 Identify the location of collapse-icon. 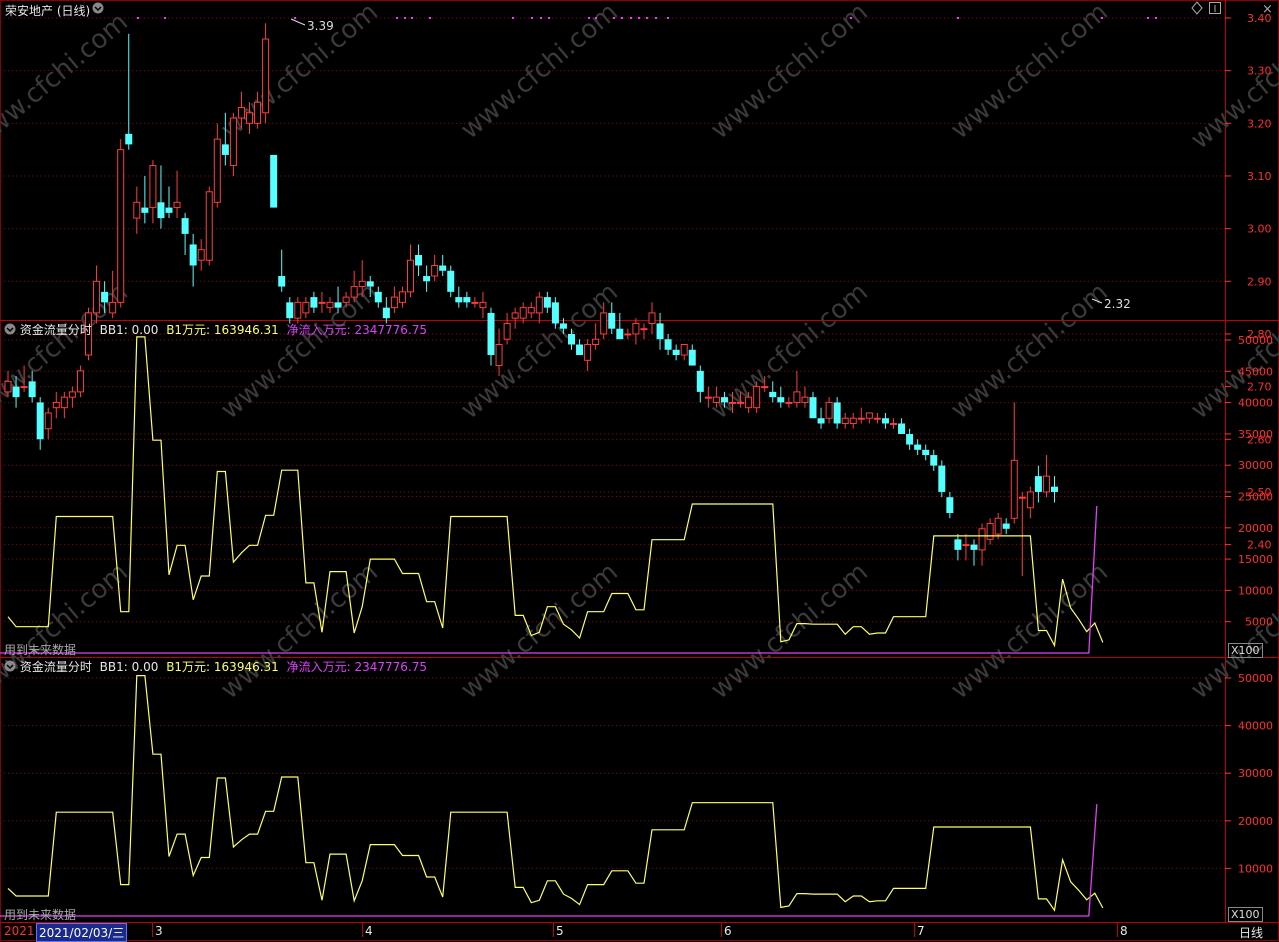
(98, 9).